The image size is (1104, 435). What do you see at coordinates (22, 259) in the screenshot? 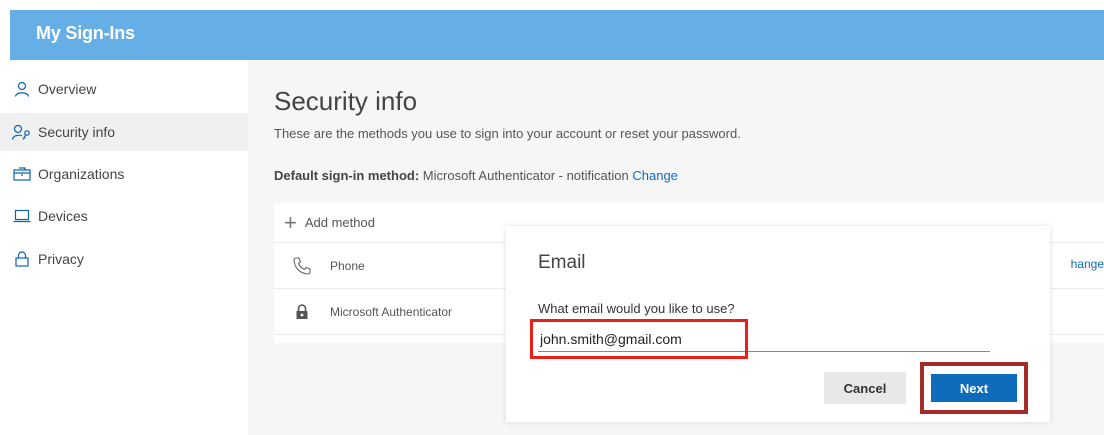
I see `lock-icon` at bounding box center [22, 259].